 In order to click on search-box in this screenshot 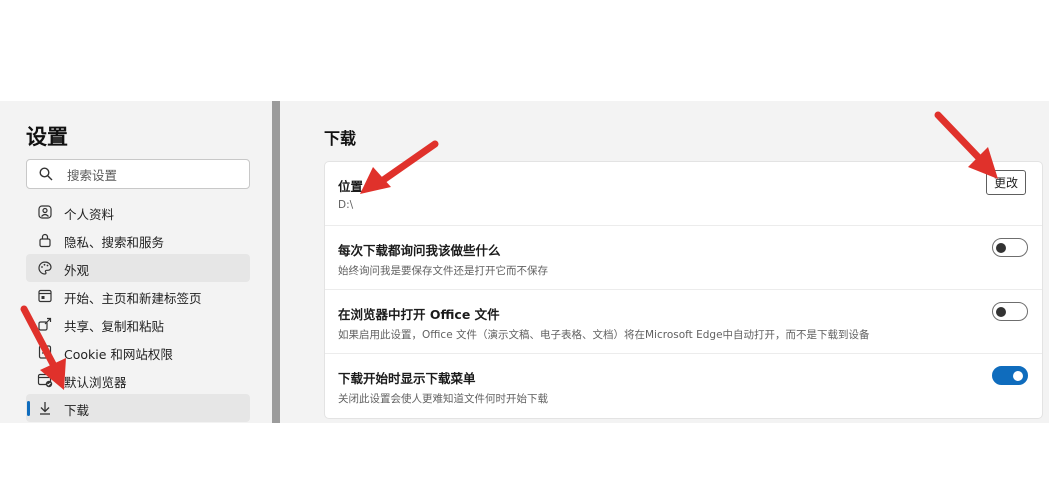, I will do `click(138, 174)`.